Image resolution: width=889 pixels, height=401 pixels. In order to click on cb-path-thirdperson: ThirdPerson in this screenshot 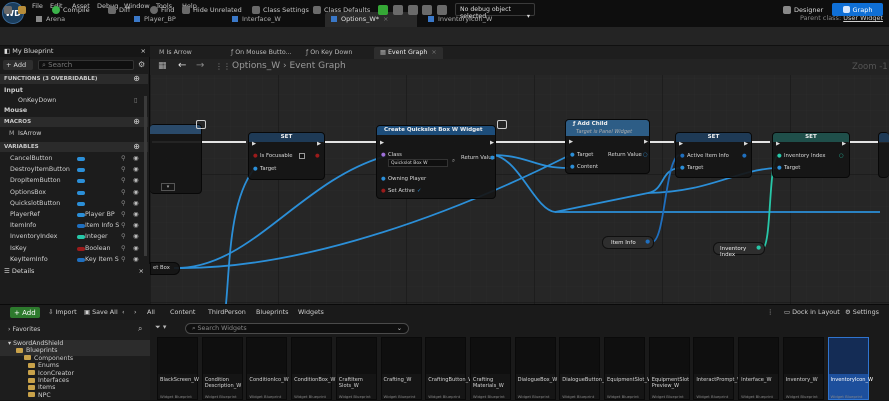, I will do `click(227, 312)`.